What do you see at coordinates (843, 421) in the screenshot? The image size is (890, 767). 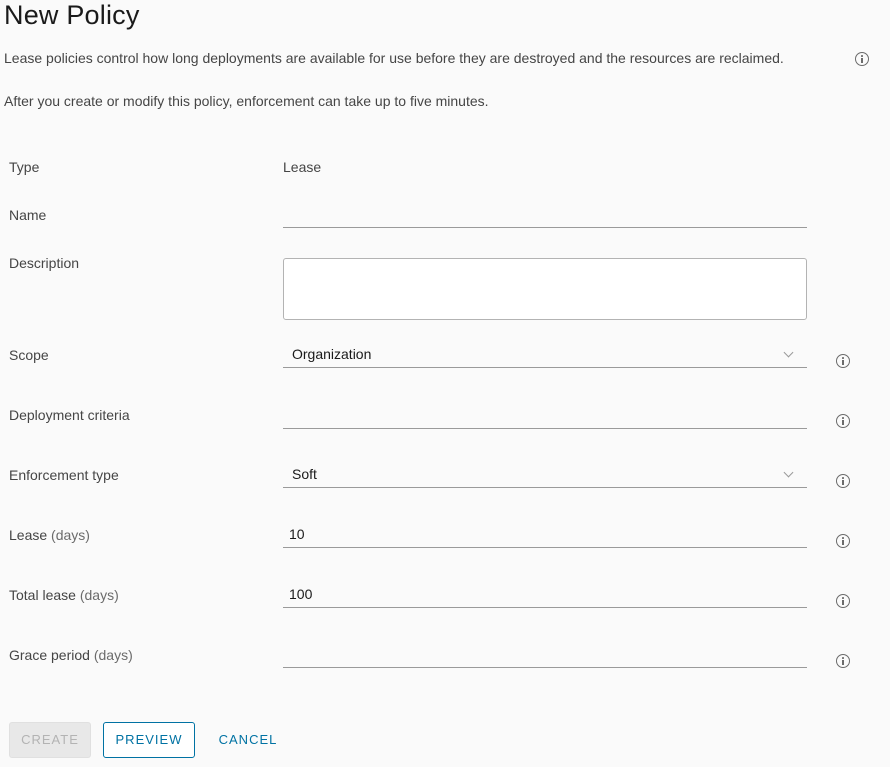 I see `deployment-criteria-info-icon` at bounding box center [843, 421].